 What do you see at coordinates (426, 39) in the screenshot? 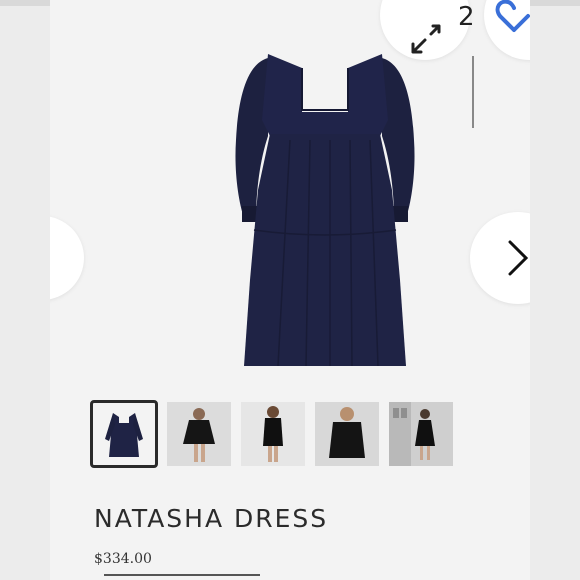
I see `expand-arrows-icon` at bounding box center [426, 39].